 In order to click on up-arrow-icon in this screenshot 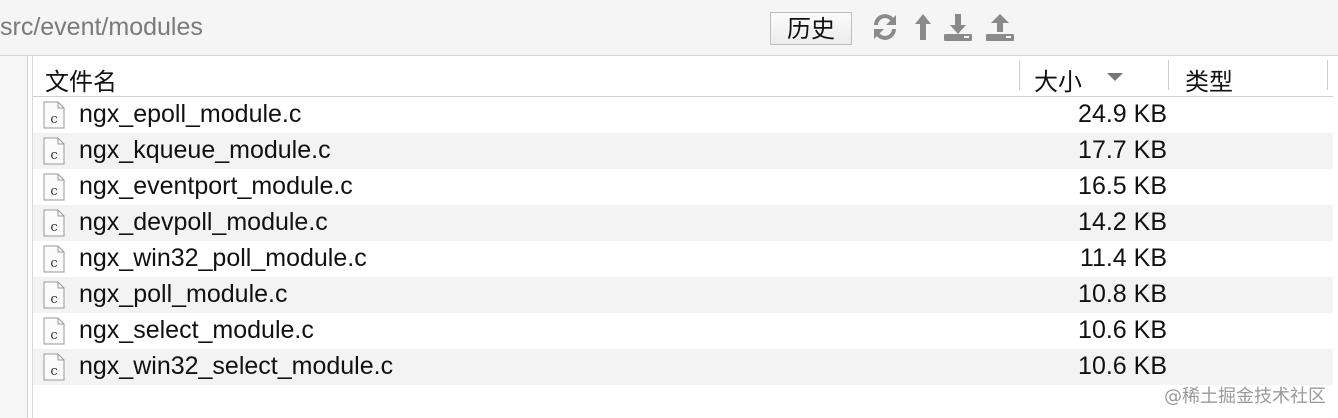, I will do `click(923, 29)`.